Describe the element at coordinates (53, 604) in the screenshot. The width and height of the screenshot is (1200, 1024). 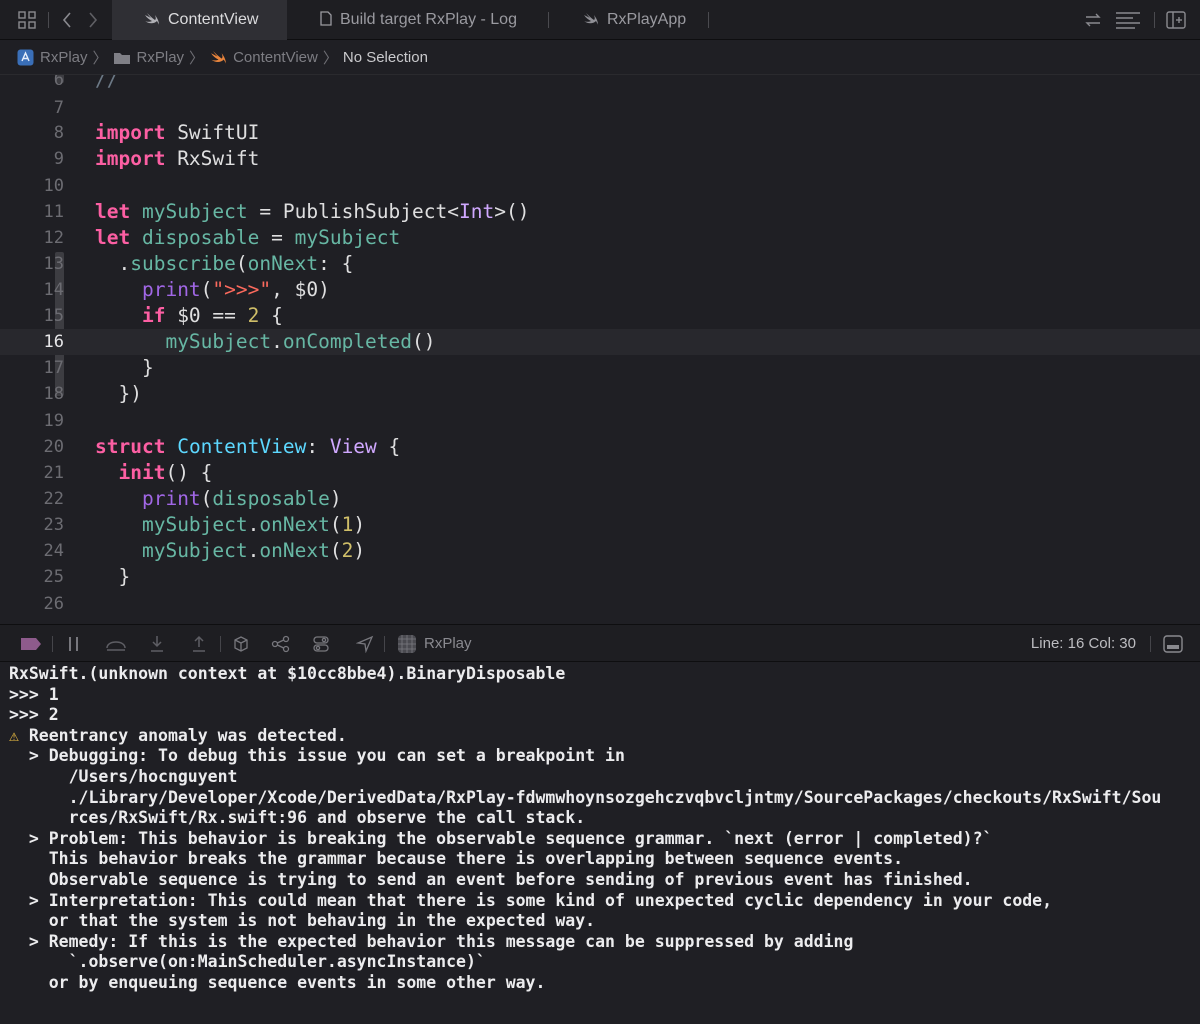
I see `code-line: 26` at that location.